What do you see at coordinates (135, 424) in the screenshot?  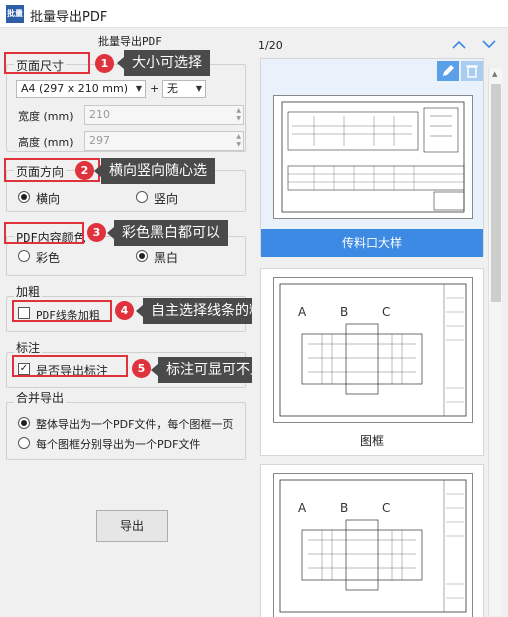 I see `merge-single-label: 整体导出为一个PDF文件，每个图框一页` at bounding box center [135, 424].